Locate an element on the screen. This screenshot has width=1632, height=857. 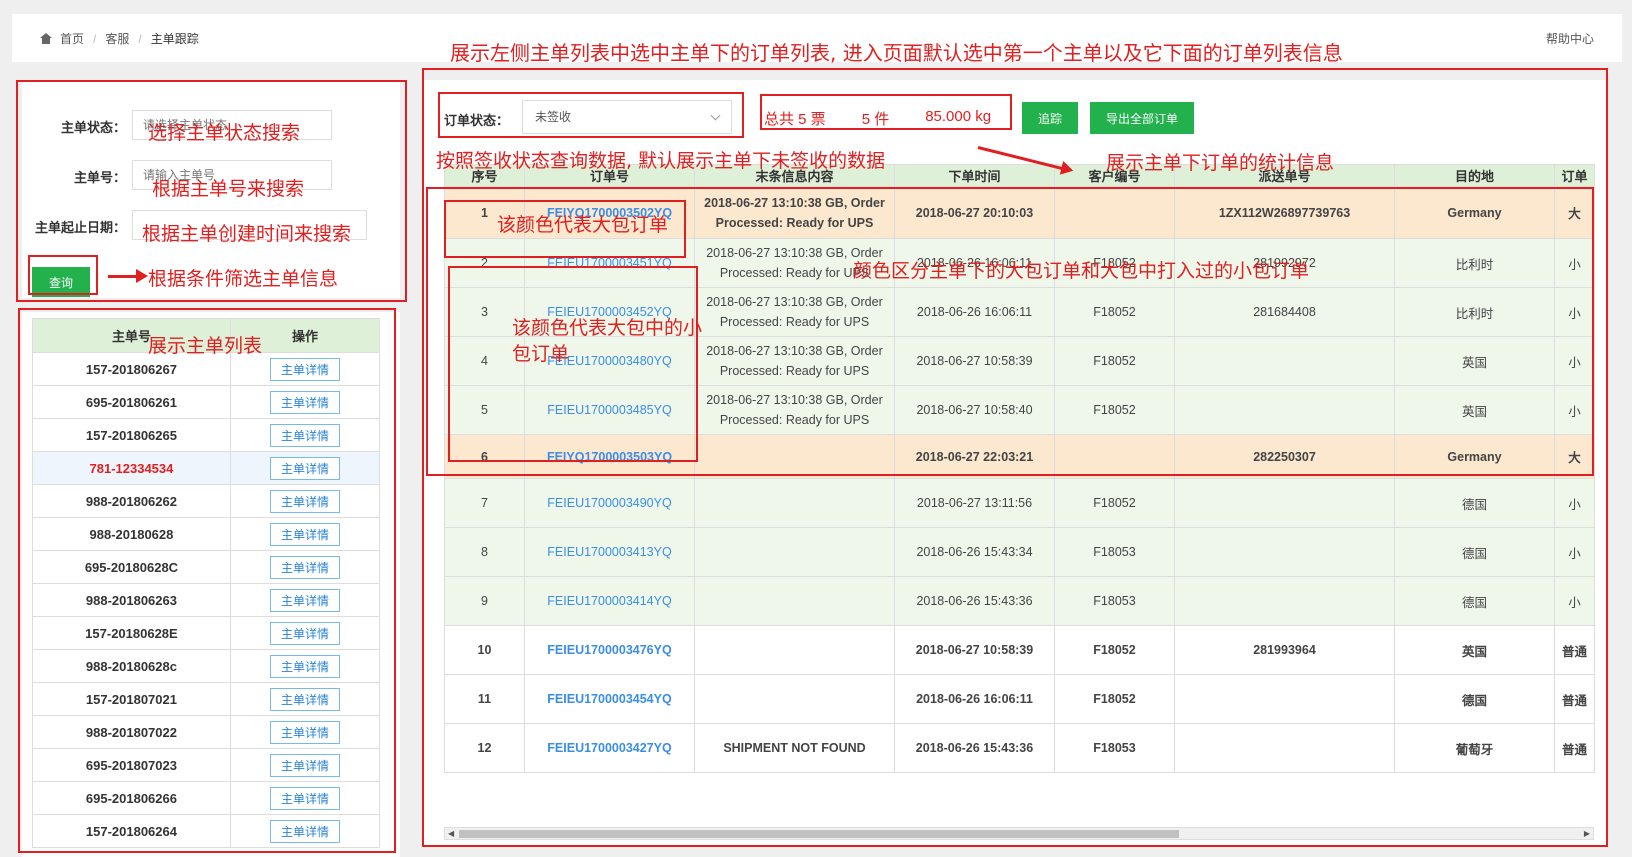
order-seq: 7 is located at coordinates (484, 503).